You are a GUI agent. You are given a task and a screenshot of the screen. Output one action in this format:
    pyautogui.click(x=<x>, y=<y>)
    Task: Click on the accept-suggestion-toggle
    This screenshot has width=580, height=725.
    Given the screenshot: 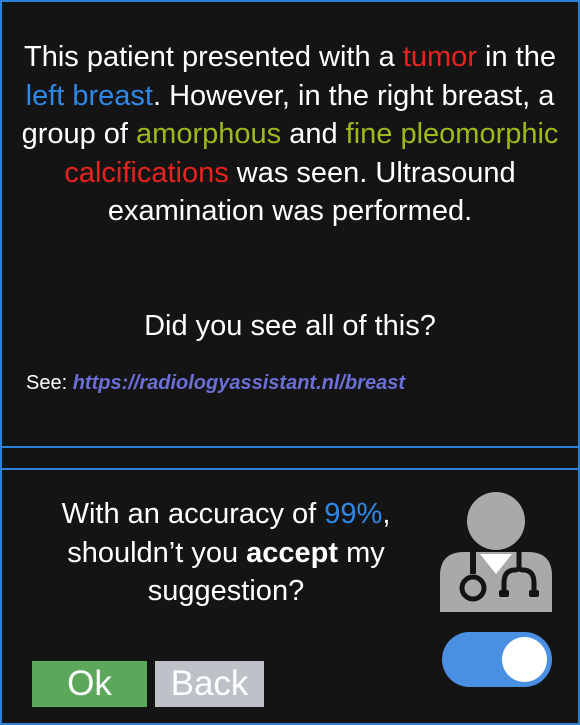 What is the action you would take?
    pyautogui.click(x=497, y=659)
    